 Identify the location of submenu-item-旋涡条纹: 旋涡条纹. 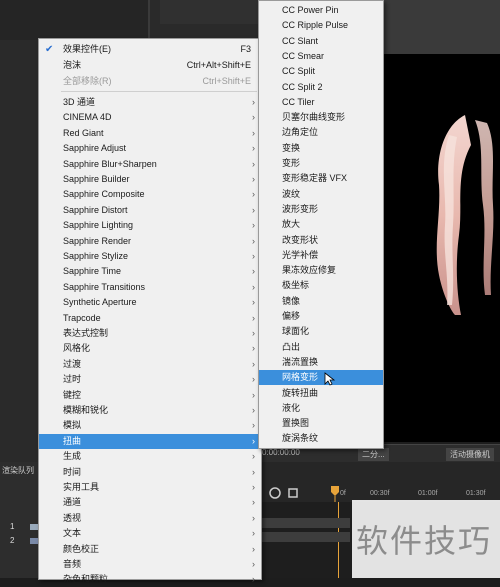
(321, 438).